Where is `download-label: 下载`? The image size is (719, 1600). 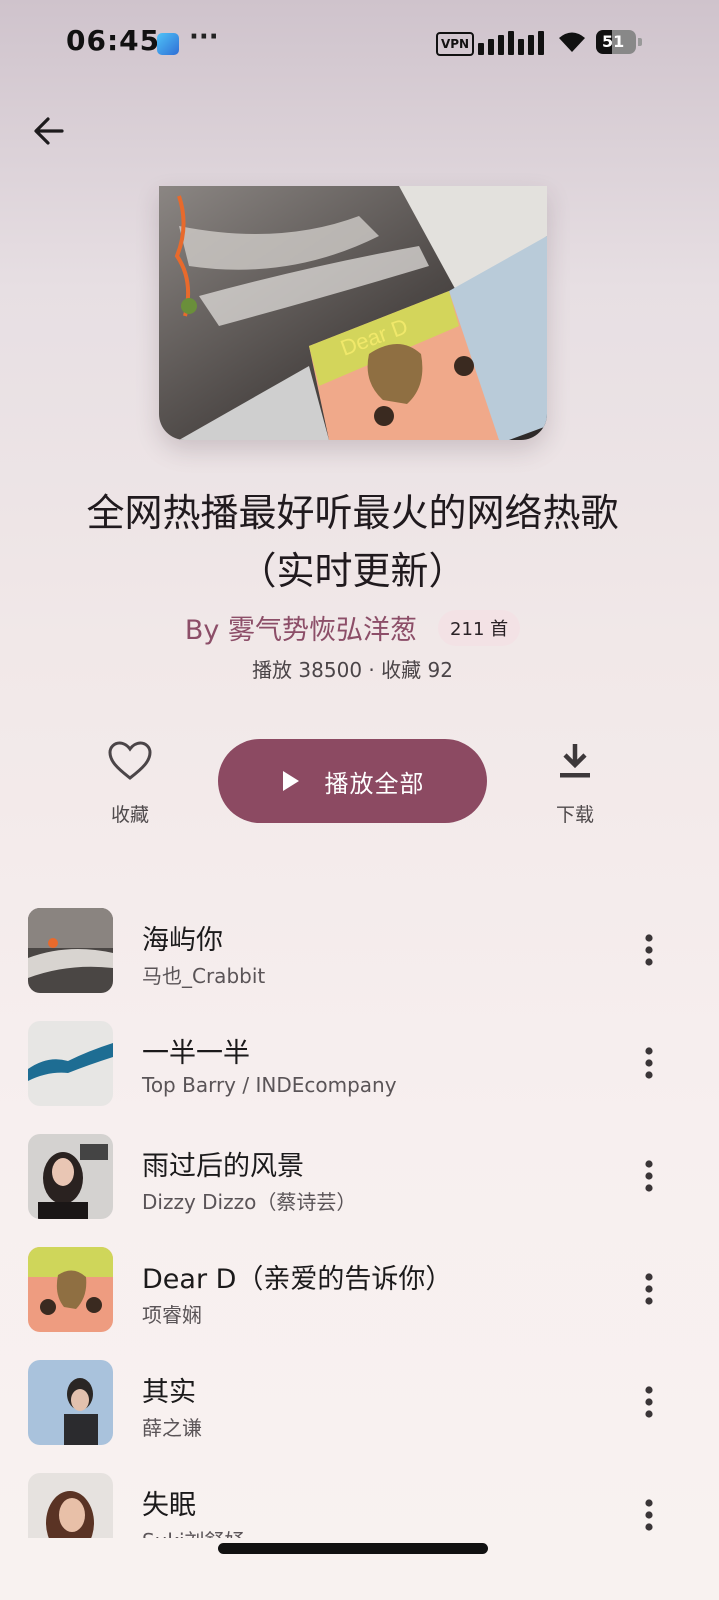
download-label: 下载 is located at coordinates (574, 815).